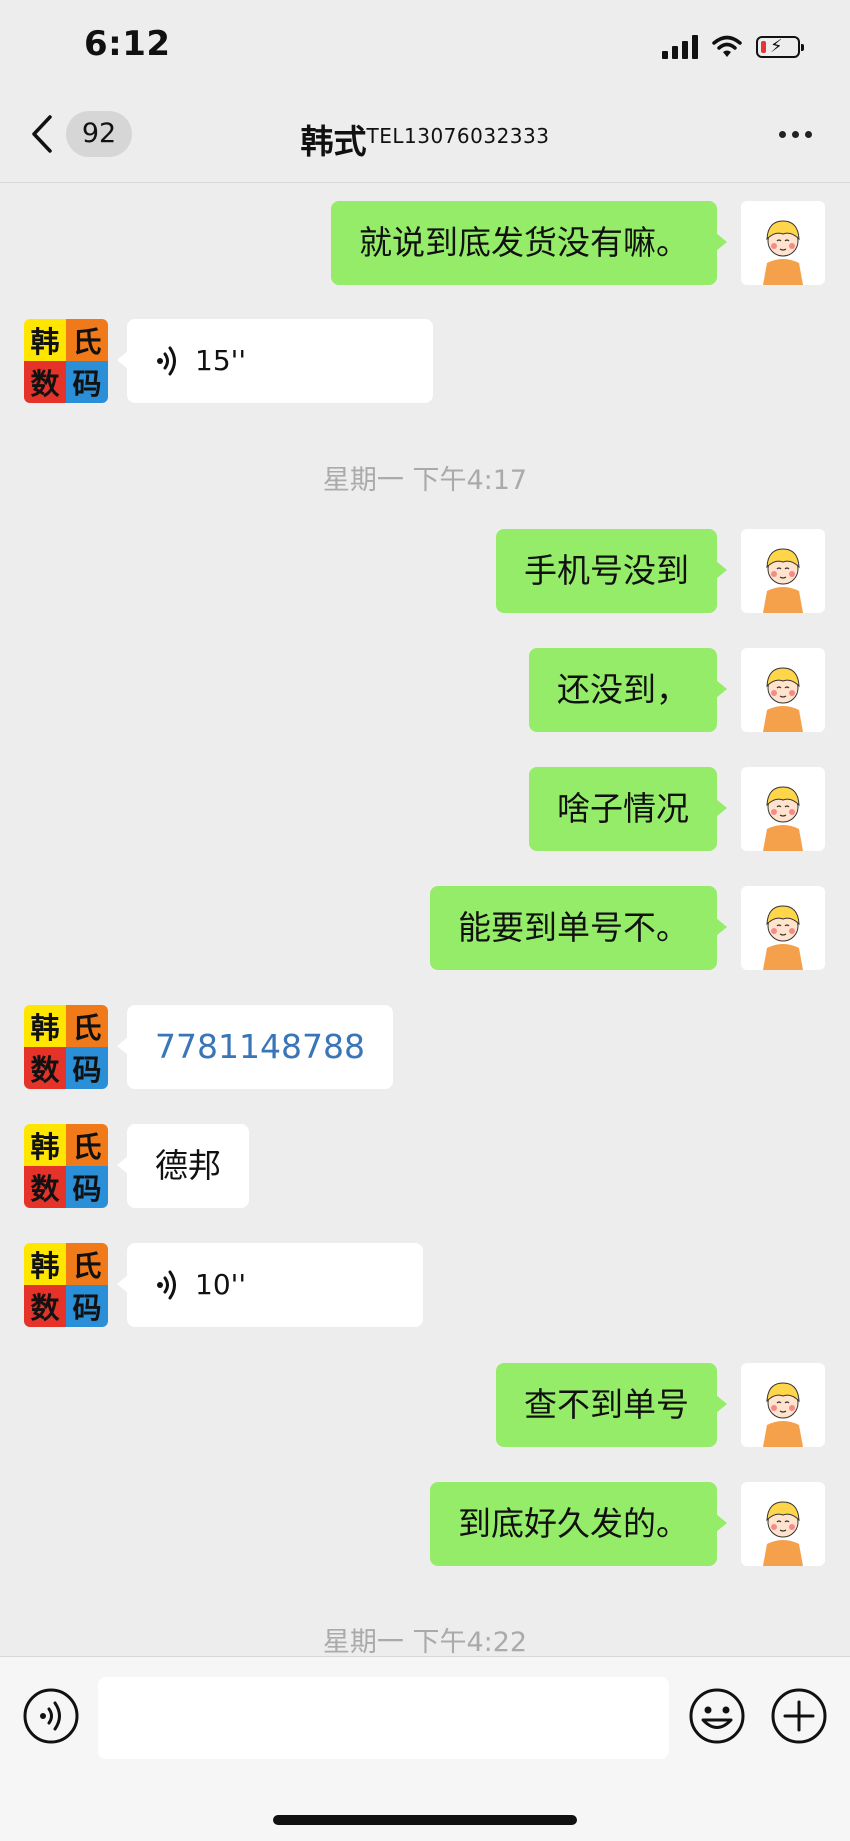 The height and width of the screenshot is (1841, 850). I want to click on status-icons: ⚡, so click(733, 47).